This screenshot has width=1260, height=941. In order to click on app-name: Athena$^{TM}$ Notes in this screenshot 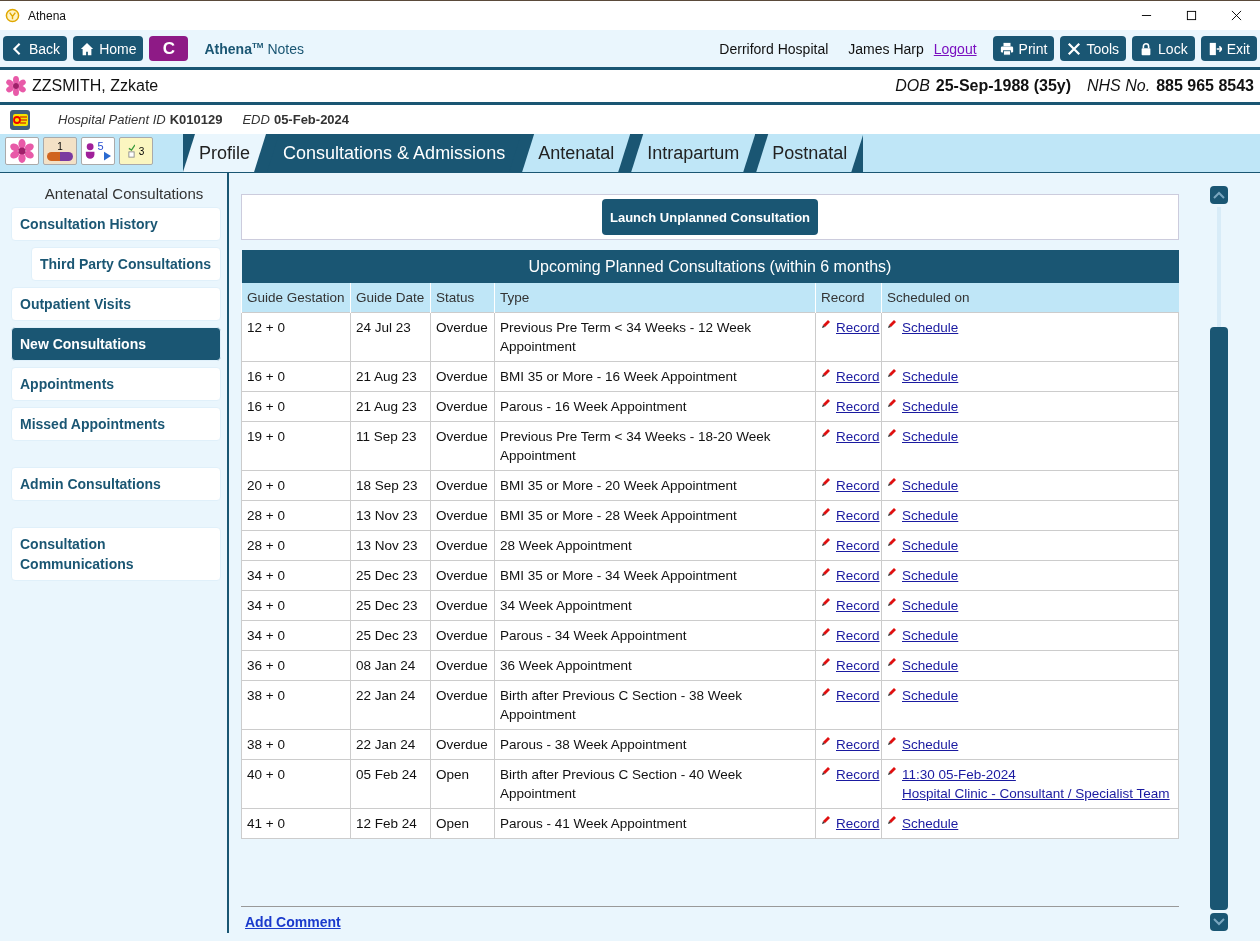, I will do `click(254, 48)`.